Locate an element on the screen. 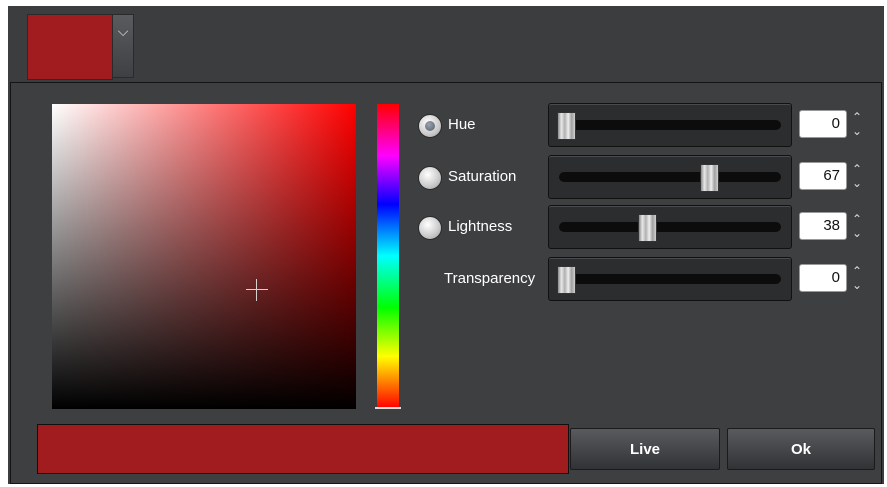 The width and height of the screenshot is (887, 487). lightness-spinner: ⌃ ⌄ is located at coordinates (857, 226).